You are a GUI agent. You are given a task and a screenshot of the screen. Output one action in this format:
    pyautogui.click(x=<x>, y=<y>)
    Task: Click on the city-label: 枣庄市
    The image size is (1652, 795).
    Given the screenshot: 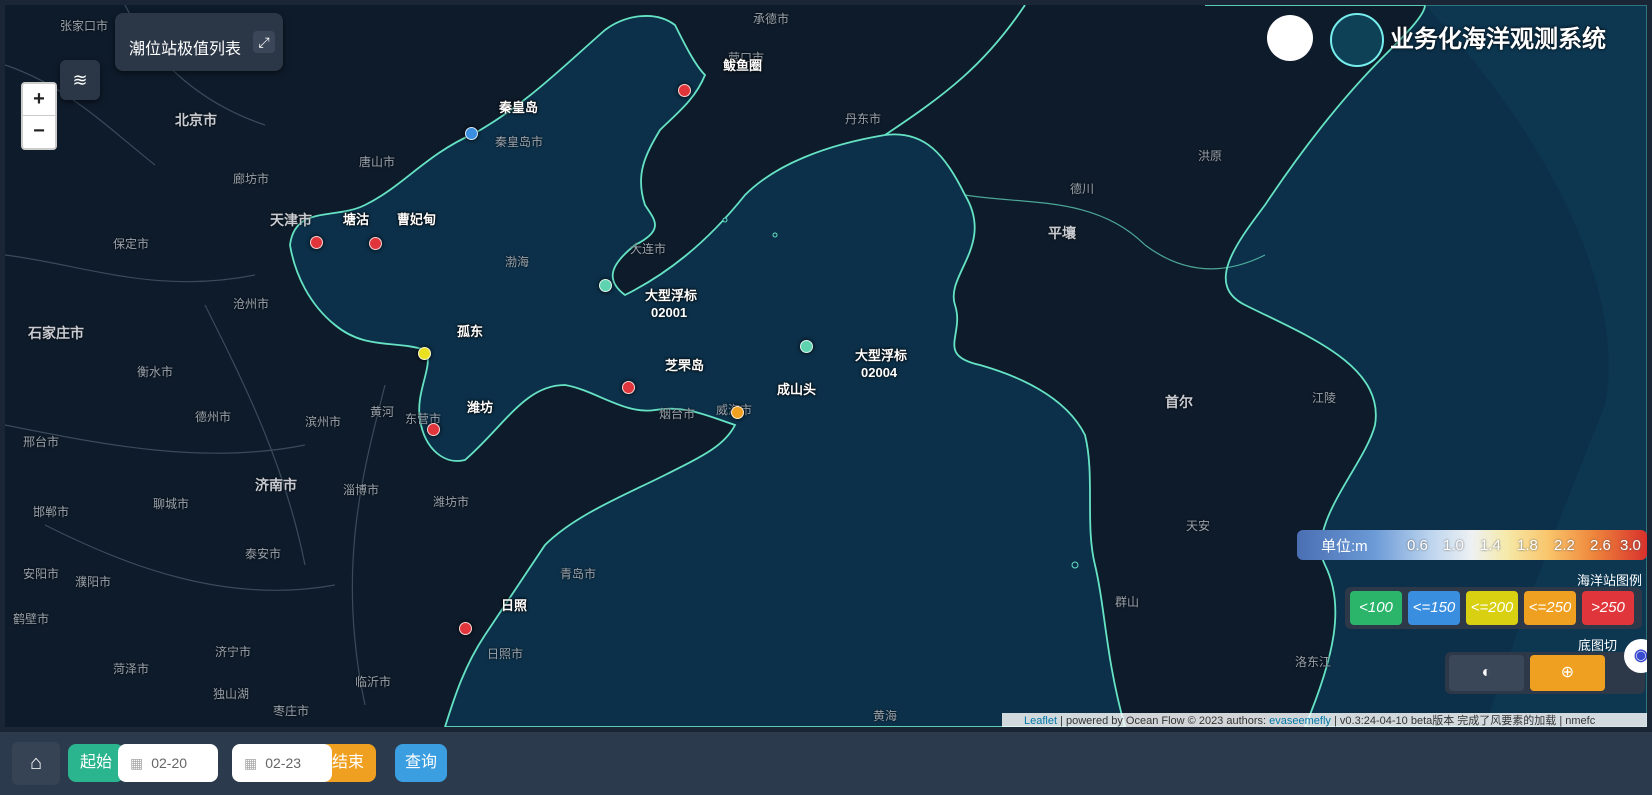 What is the action you would take?
    pyautogui.click(x=291, y=711)
    